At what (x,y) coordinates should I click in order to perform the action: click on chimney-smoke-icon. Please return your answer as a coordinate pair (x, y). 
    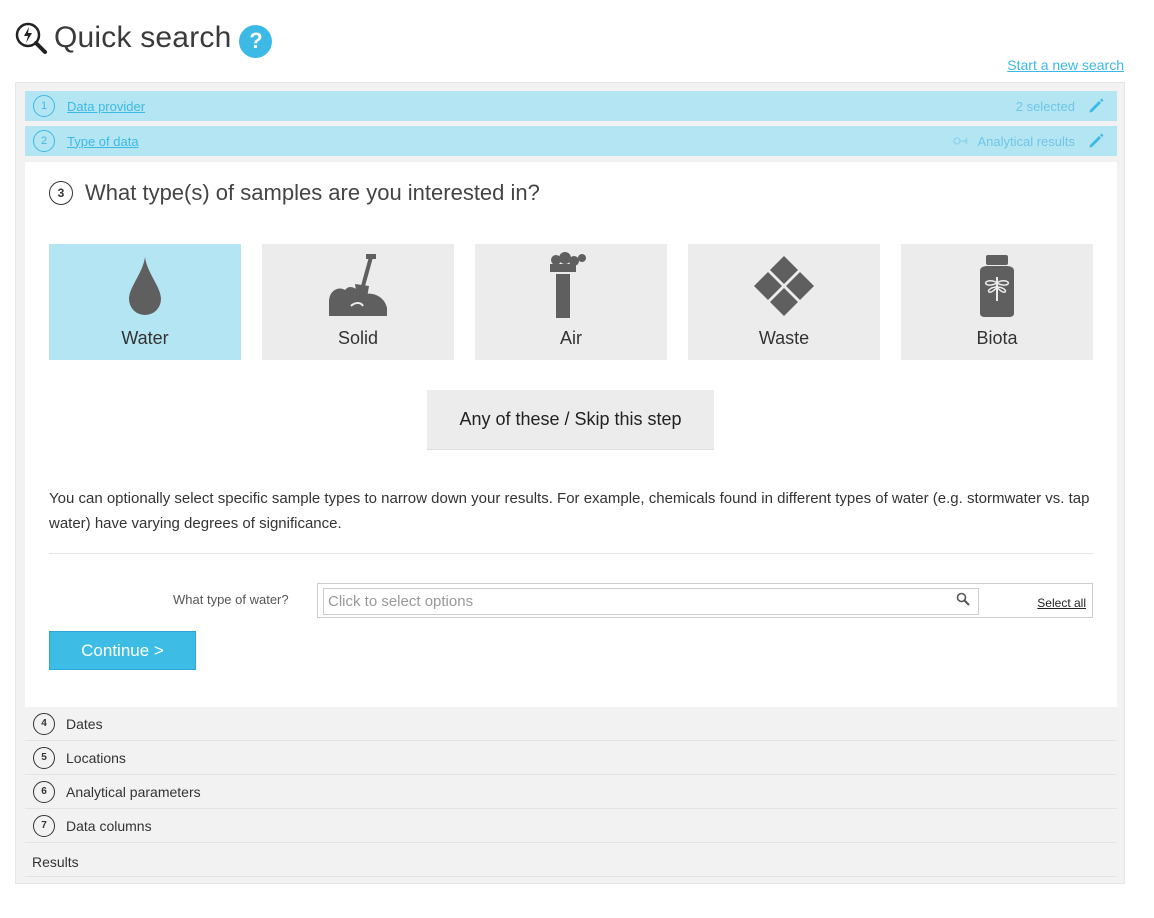
    Looking at the image, I should click on (568, 285).